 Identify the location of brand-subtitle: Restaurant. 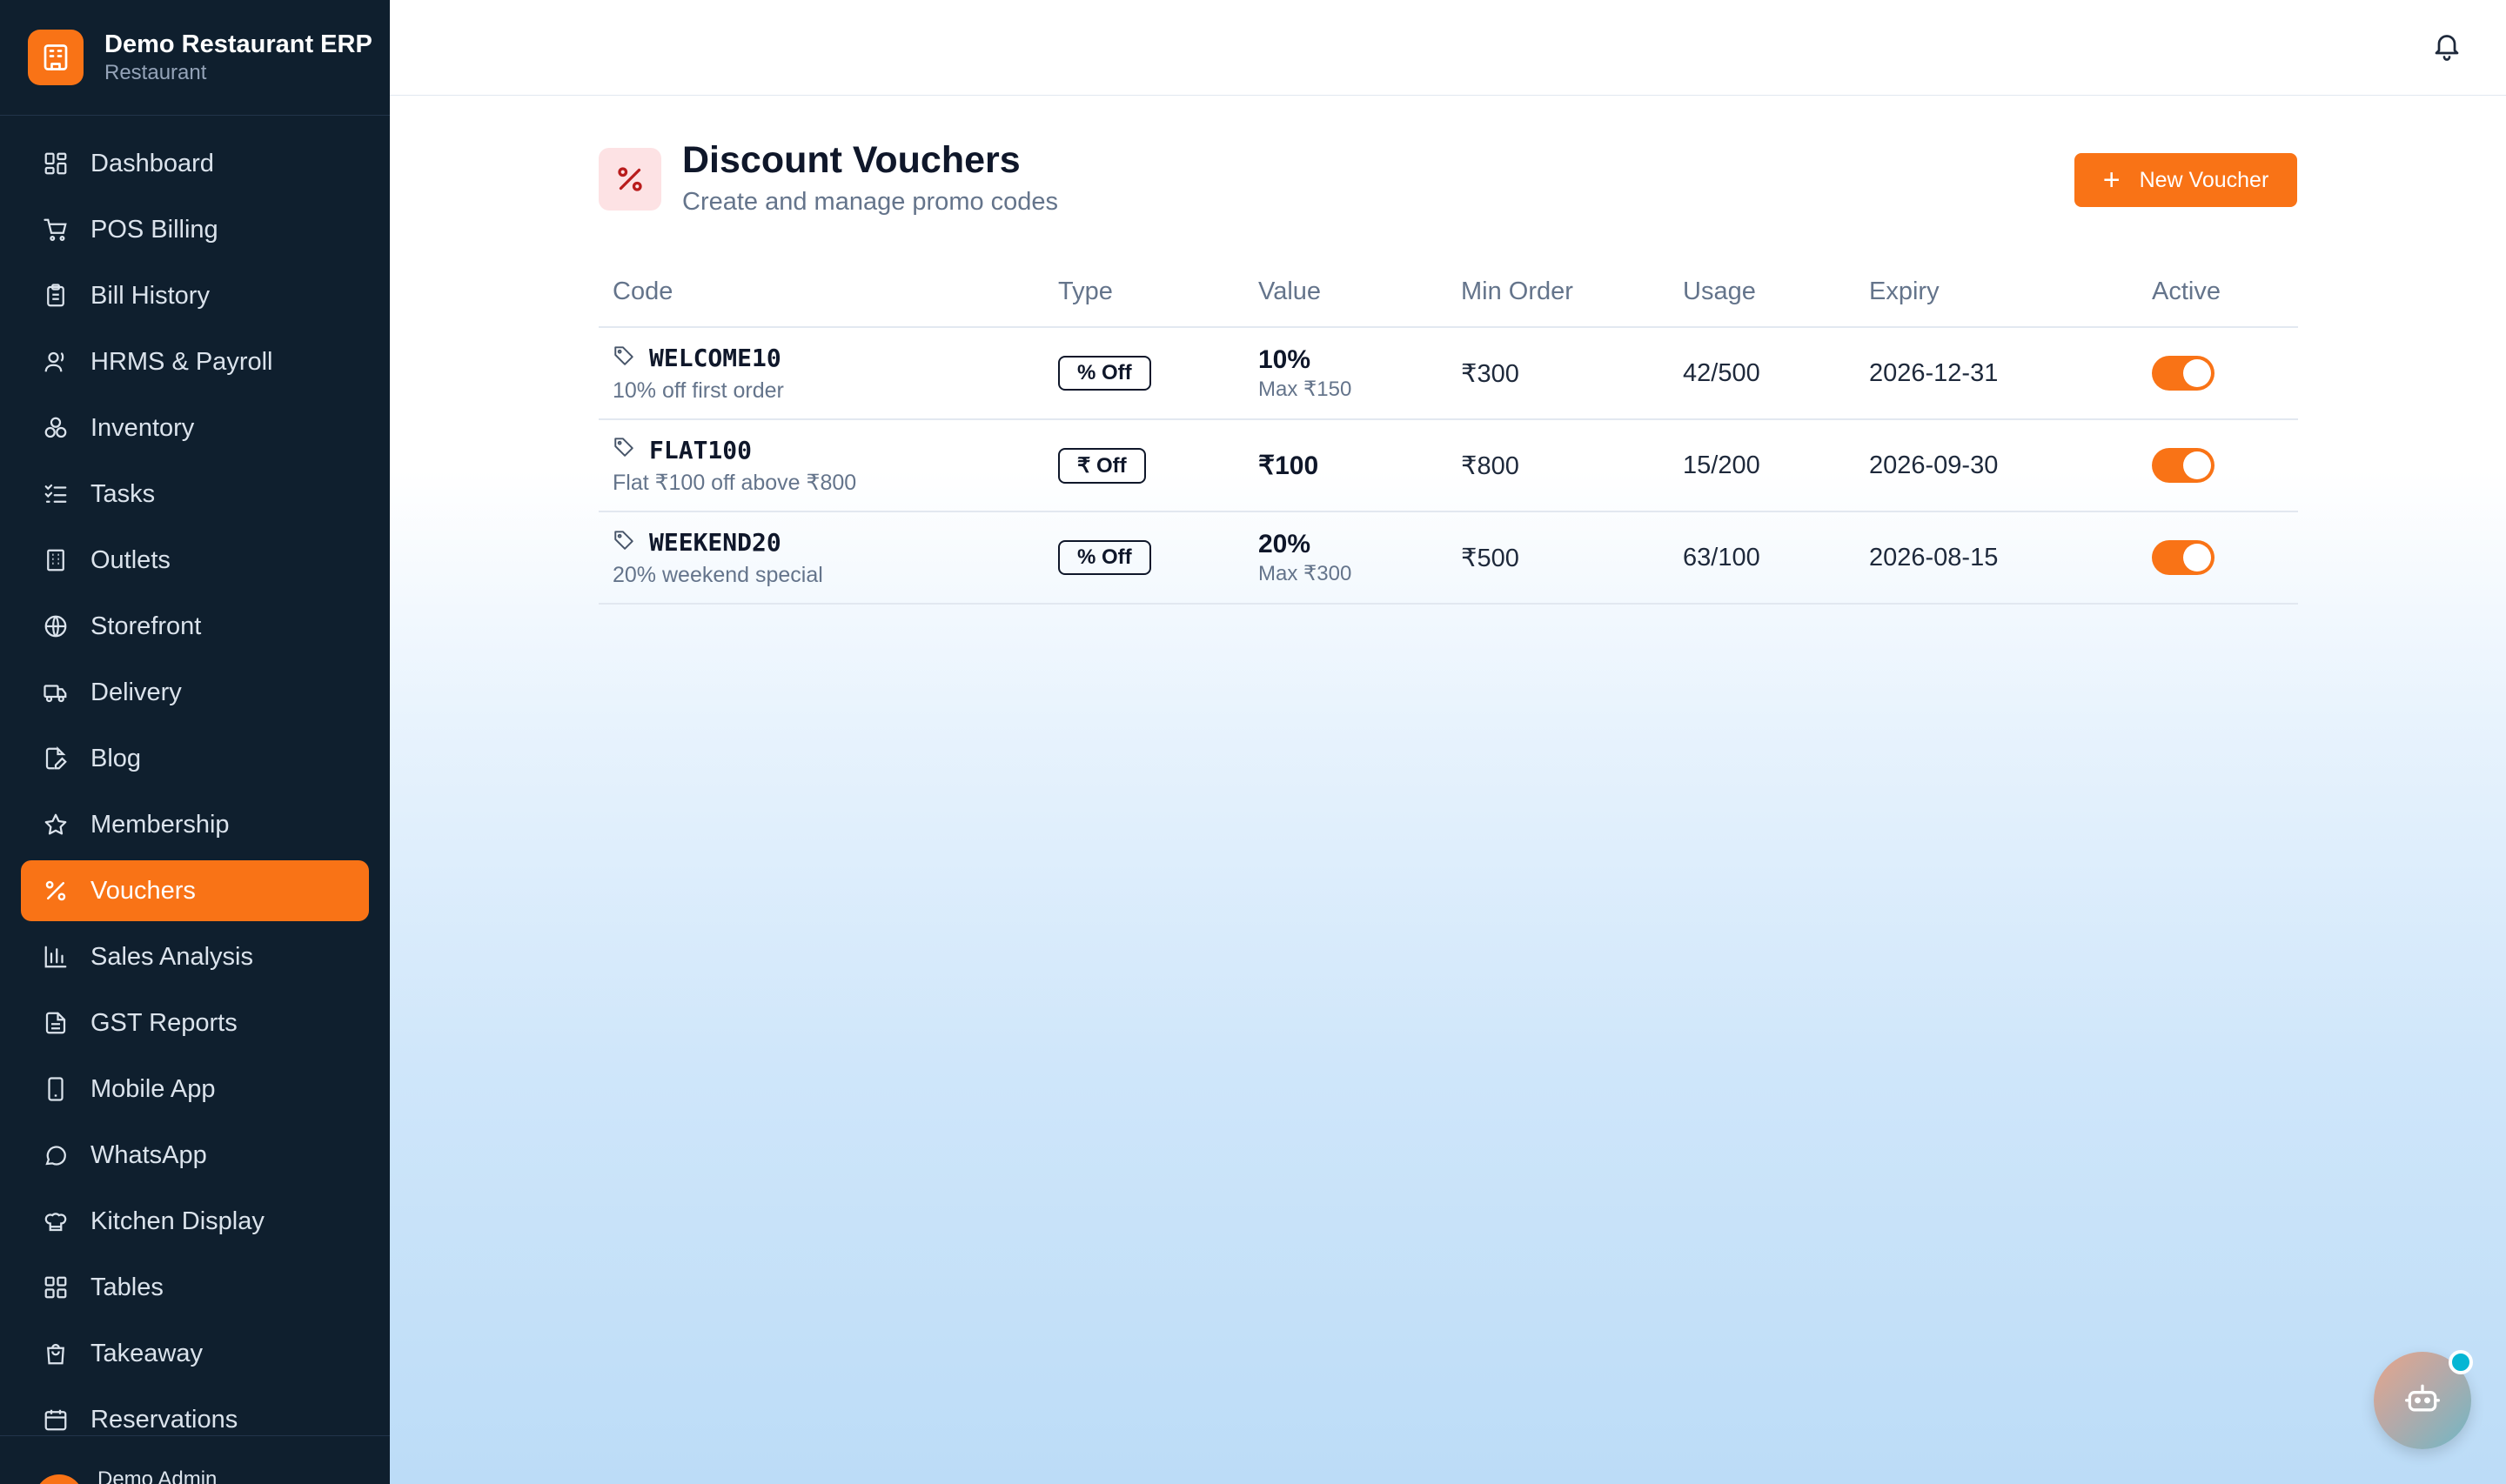
(155, 72).